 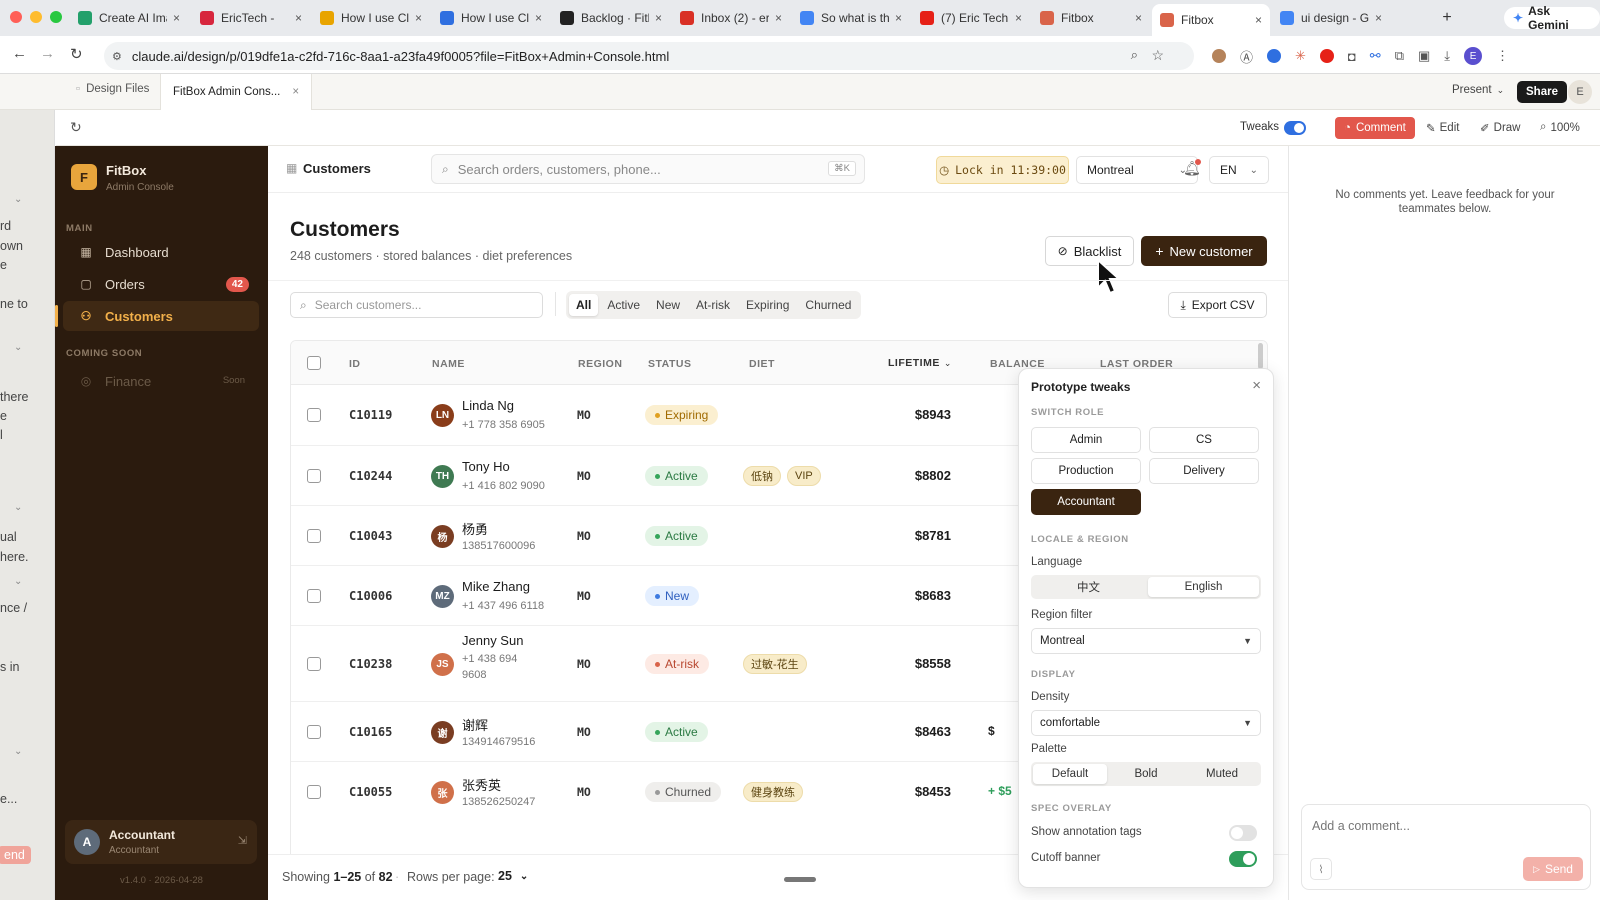 I want to click on browser-tab: Inbox (2) - er ×, so click(x=731, y=18).